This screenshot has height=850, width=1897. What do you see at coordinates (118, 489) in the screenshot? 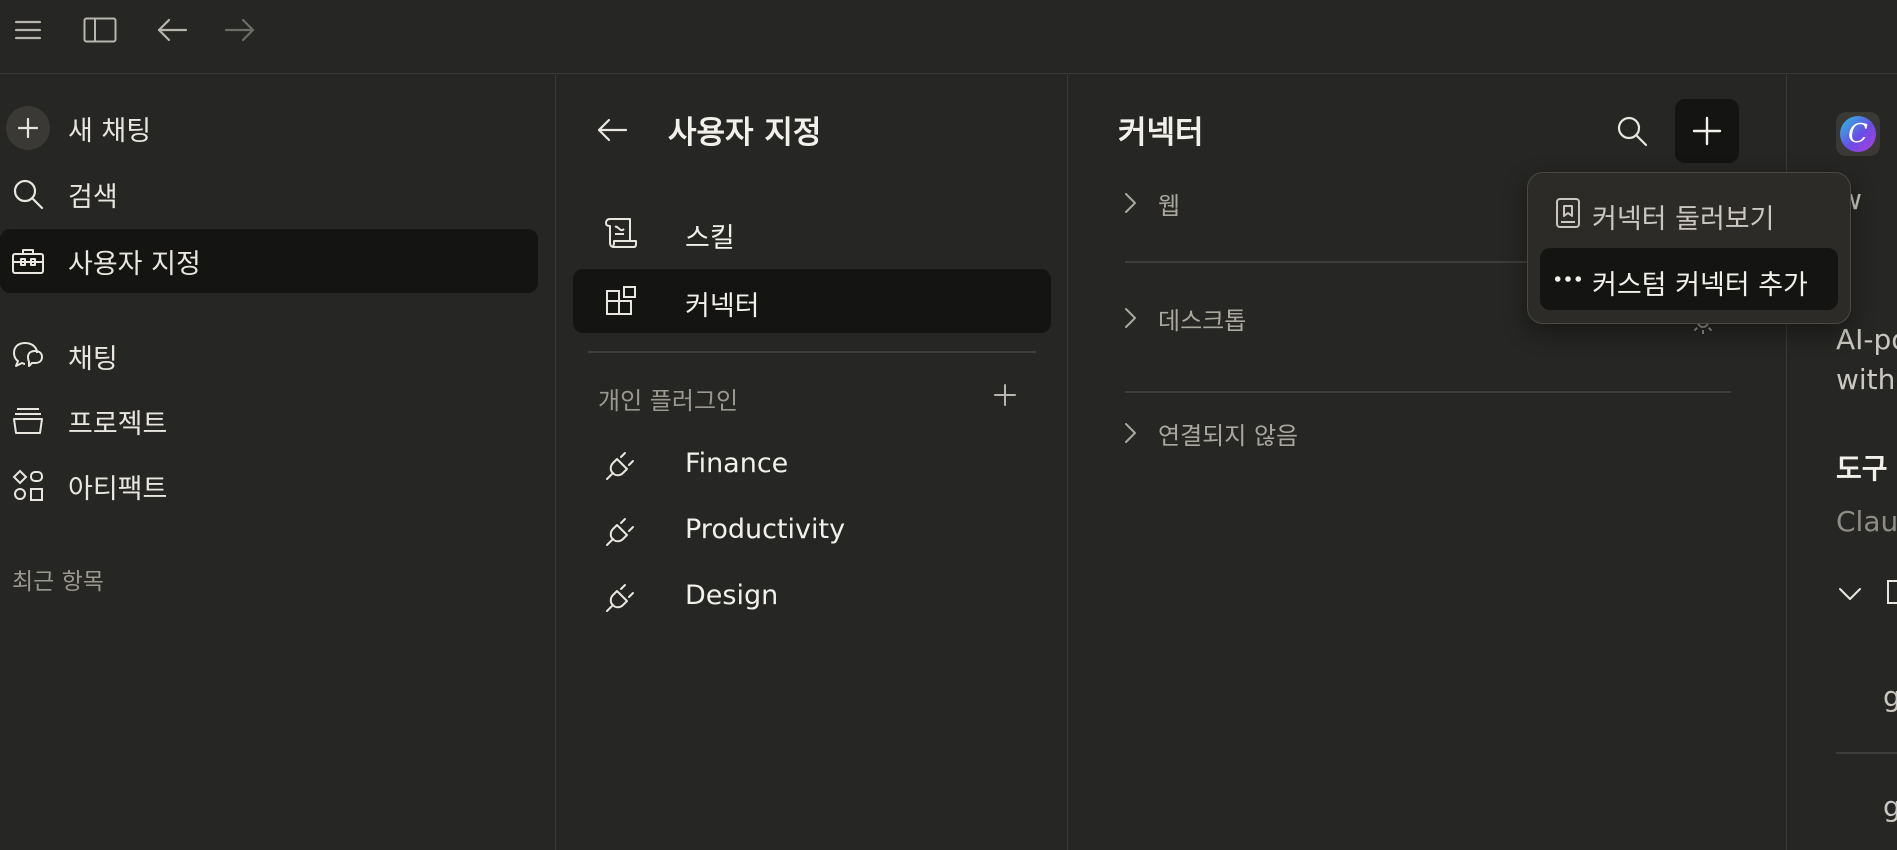
I see `sidebar-item-label: 아티팩트` at bounding box center [118, 489].